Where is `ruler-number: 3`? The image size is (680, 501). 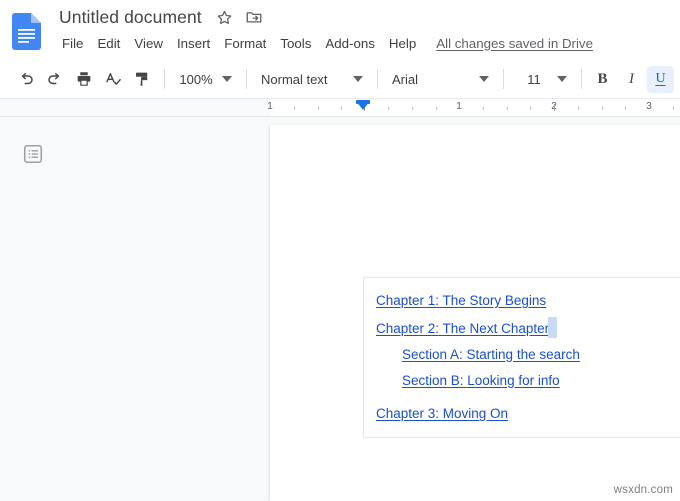
ruler-number: 3 is located at coordinates (649, 106).